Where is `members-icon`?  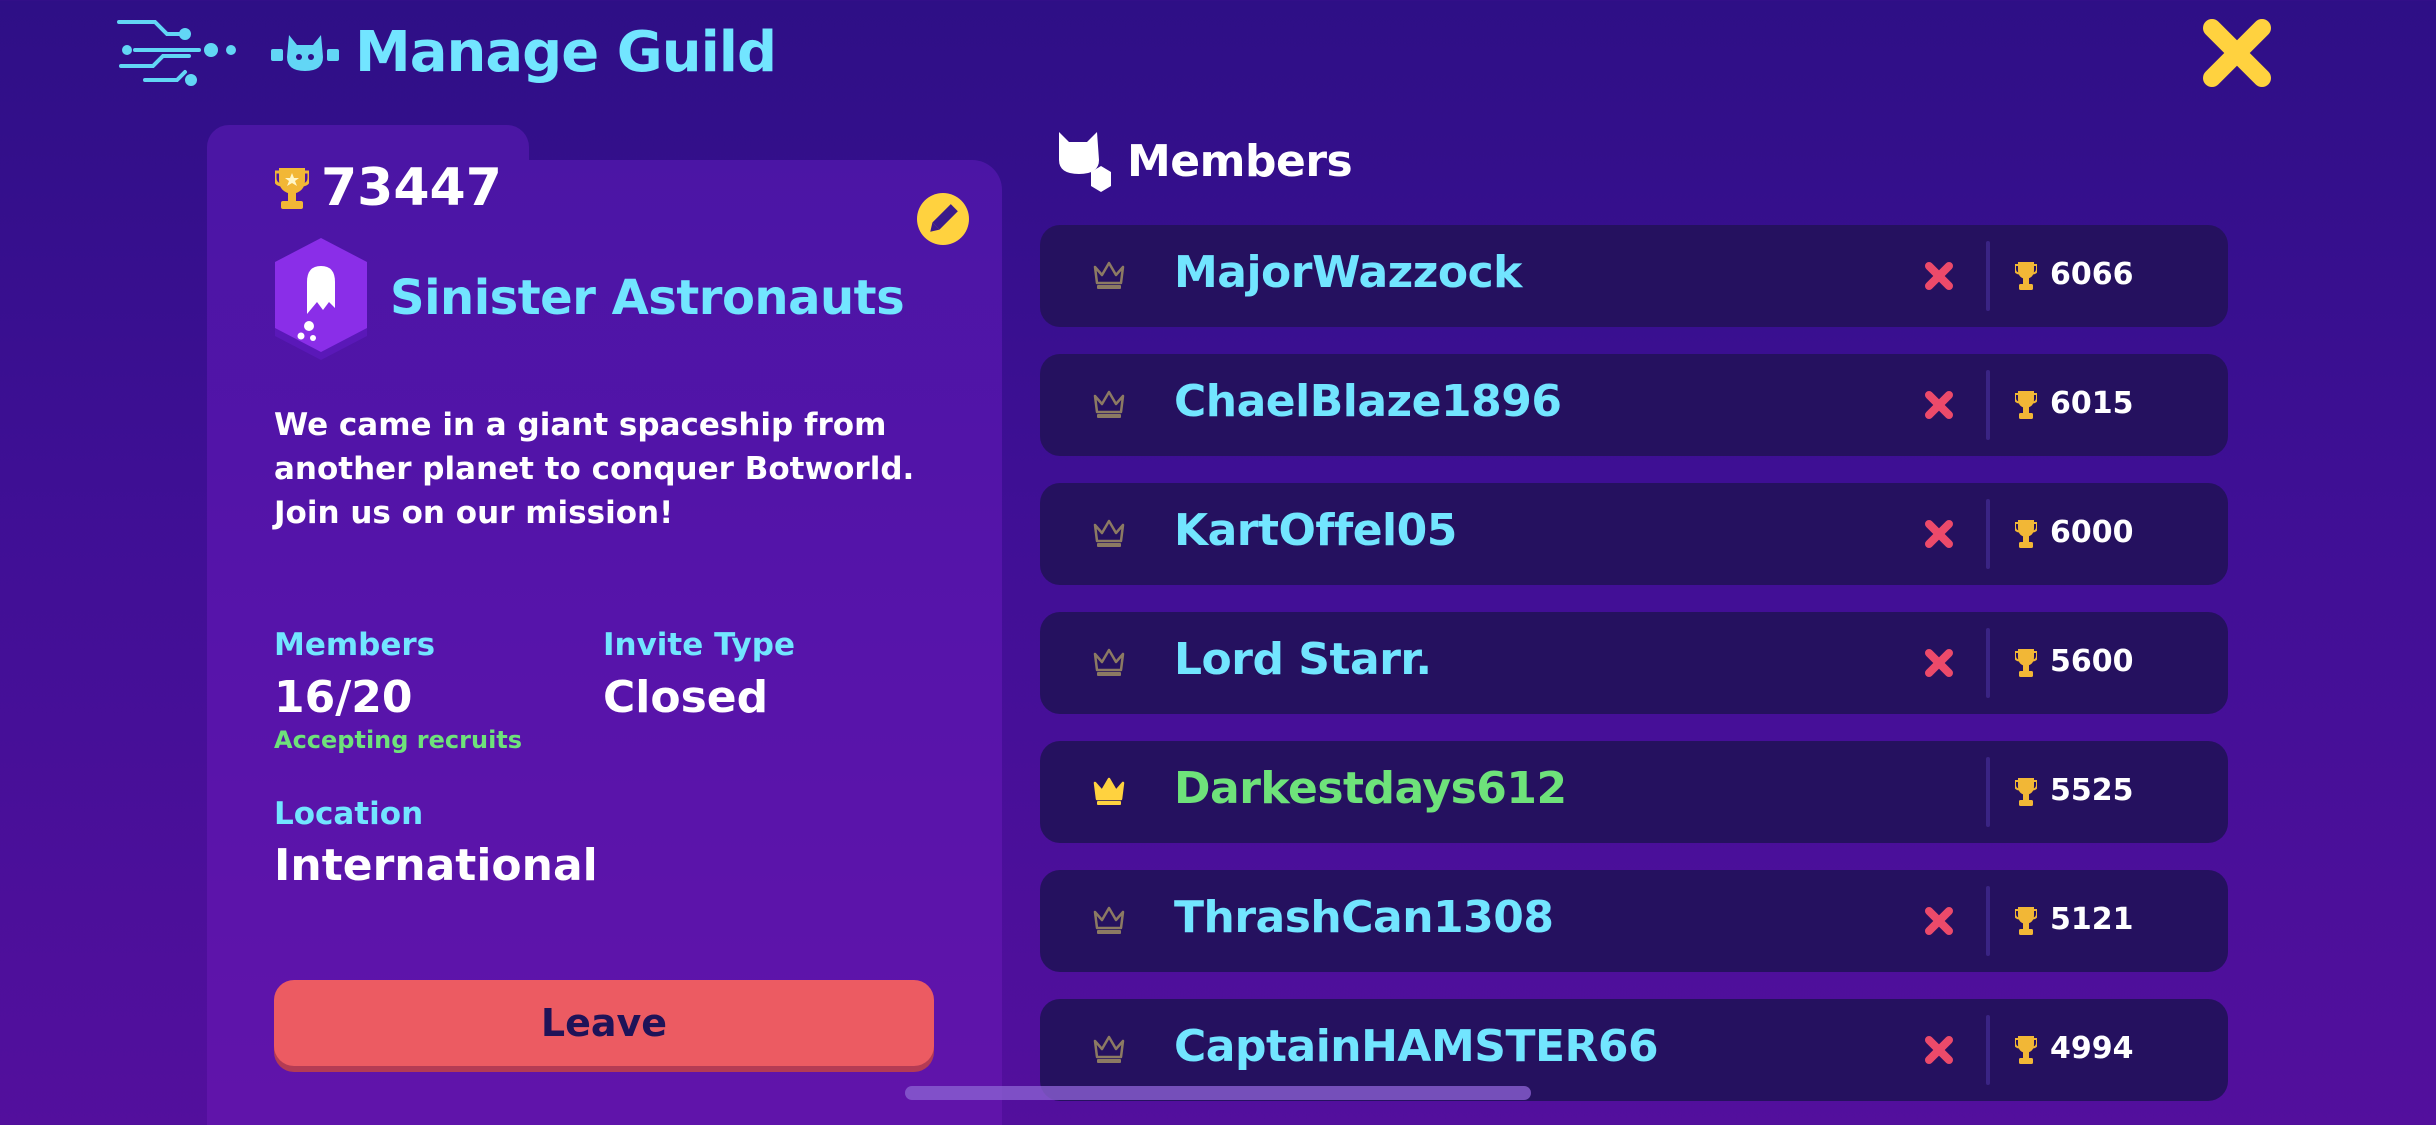
members-icon is located at coordinates (1085, 162).